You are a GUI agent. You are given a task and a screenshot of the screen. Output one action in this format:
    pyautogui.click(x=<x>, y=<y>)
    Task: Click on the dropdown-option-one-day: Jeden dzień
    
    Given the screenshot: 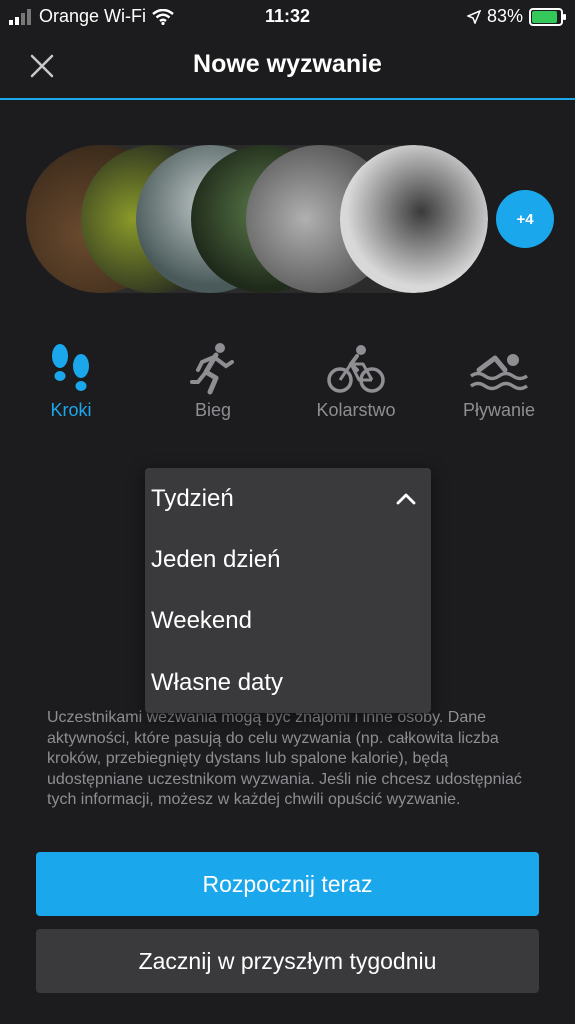 What is the action you would take?
    pyautogui.click(x=215, y=560)
    